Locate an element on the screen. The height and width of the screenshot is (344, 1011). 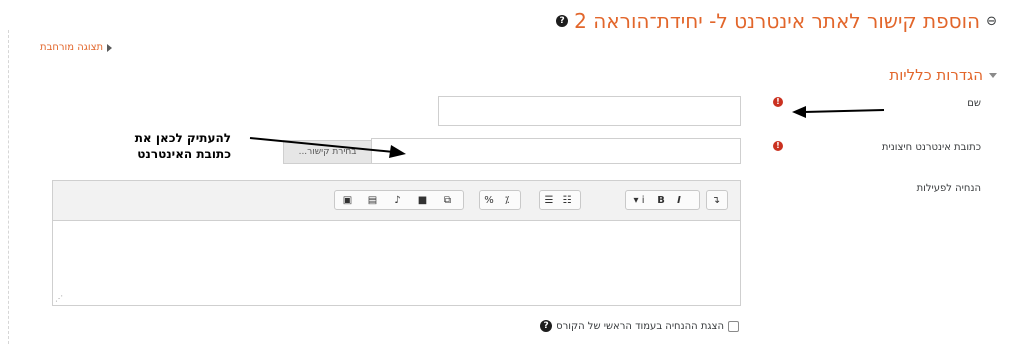
record-video-icon: ■ is located at coordinates (422, 200).